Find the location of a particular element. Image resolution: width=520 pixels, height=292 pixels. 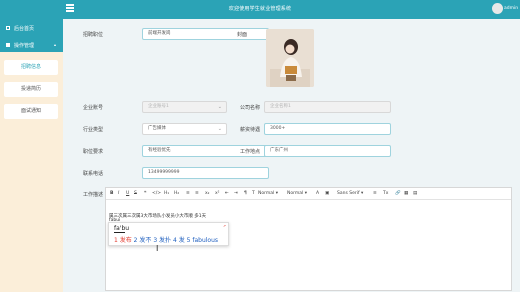

video-icon: ▤ is located at coordinates (415, 193).